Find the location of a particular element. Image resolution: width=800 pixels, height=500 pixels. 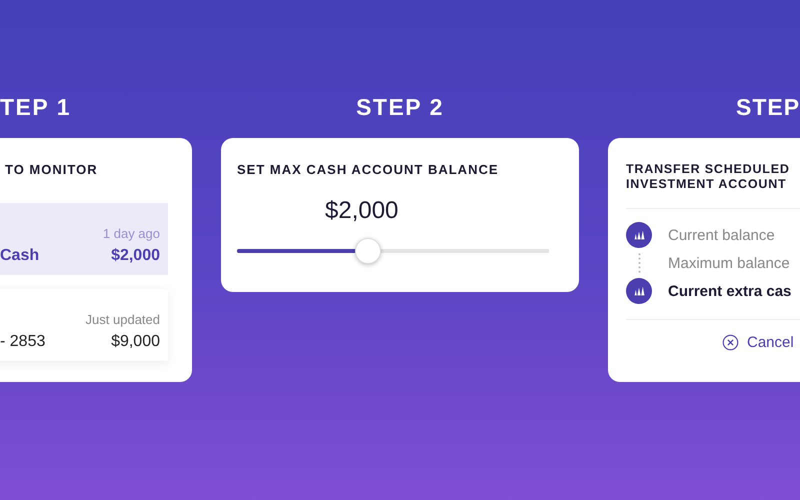

cancel-button: Cancel is located at coordinates (758, 342).